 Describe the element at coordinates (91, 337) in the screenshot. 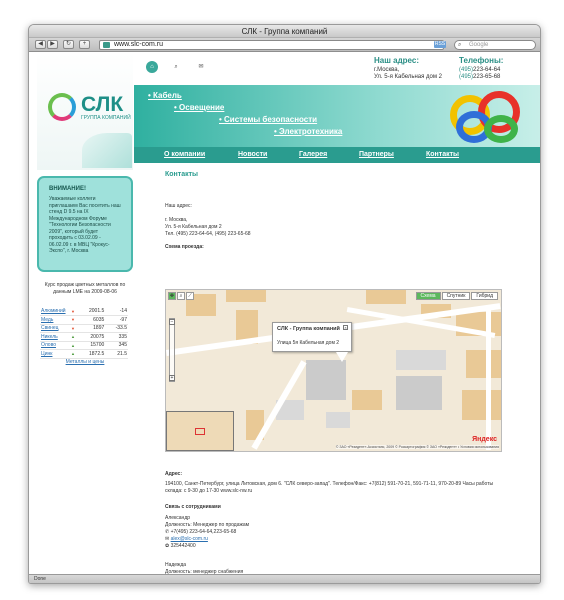

I see `metal-value: 20075` at that location.